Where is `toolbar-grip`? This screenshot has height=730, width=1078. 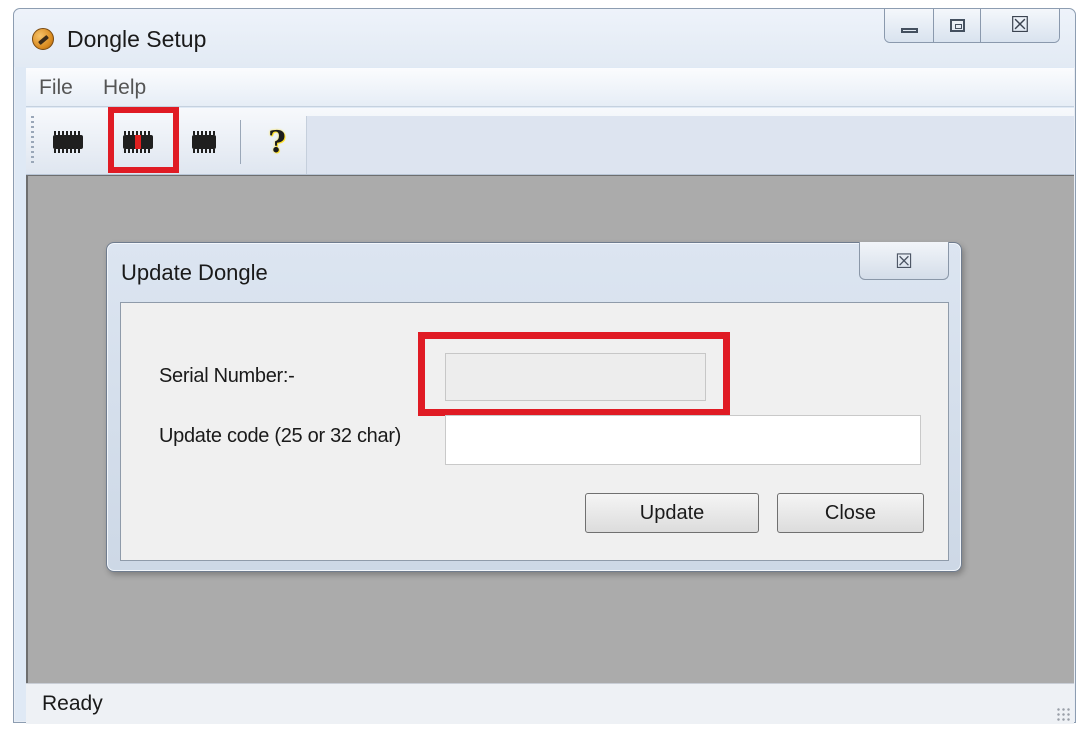
toolbar-grip is located at coordinates (32, 141).